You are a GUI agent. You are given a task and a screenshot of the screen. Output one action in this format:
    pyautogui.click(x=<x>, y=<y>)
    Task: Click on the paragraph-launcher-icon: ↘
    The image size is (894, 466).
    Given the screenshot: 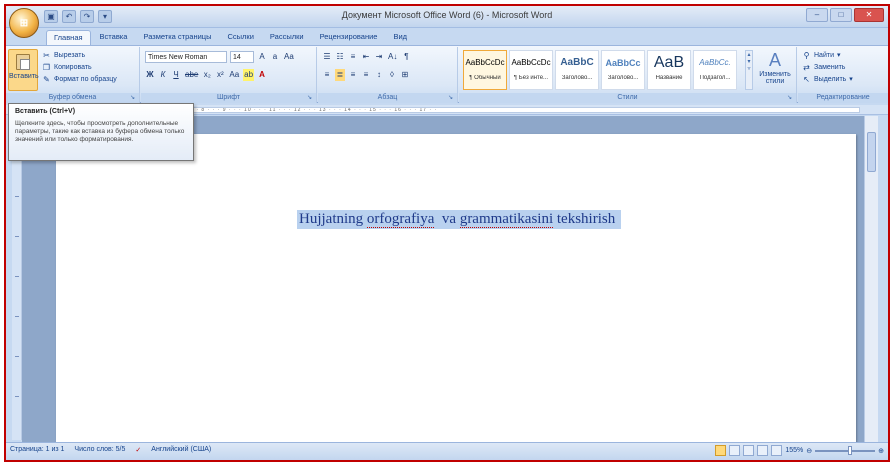 What is the action you would take?
    pyautogui.click(x=451, y=98)
    